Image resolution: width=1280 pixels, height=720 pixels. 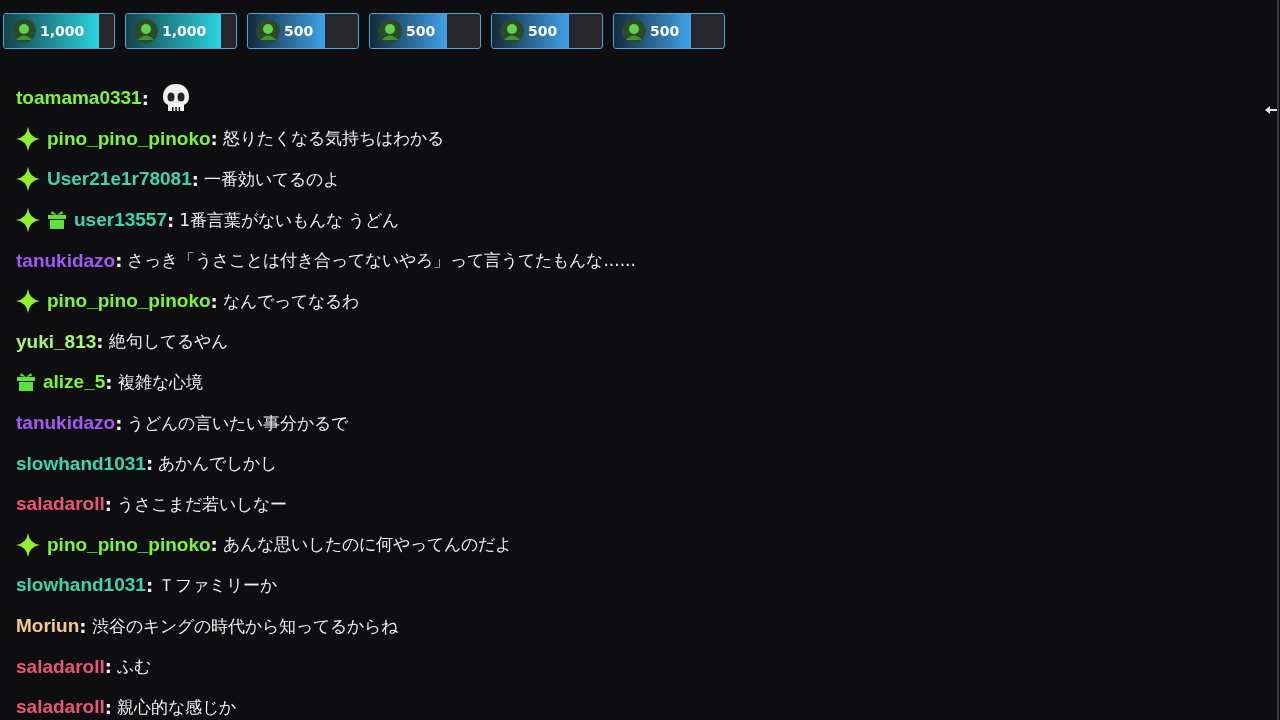 I want to click on chat-message: ふむ, so click(x=133, y=667).